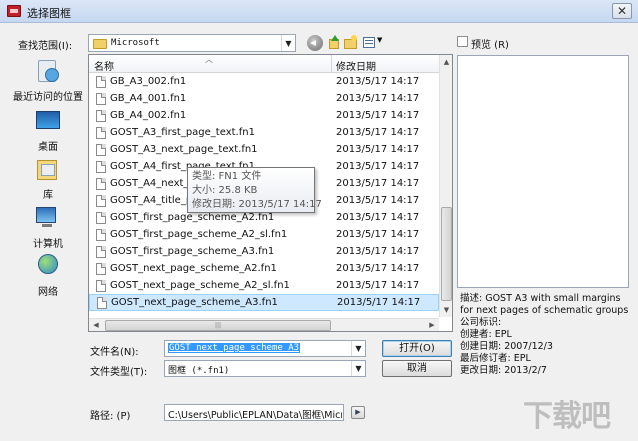 The image size is (638, 441). I want to click on filetype-dropdown: 图框 (*.fn1) ▼, so click(265, 368).